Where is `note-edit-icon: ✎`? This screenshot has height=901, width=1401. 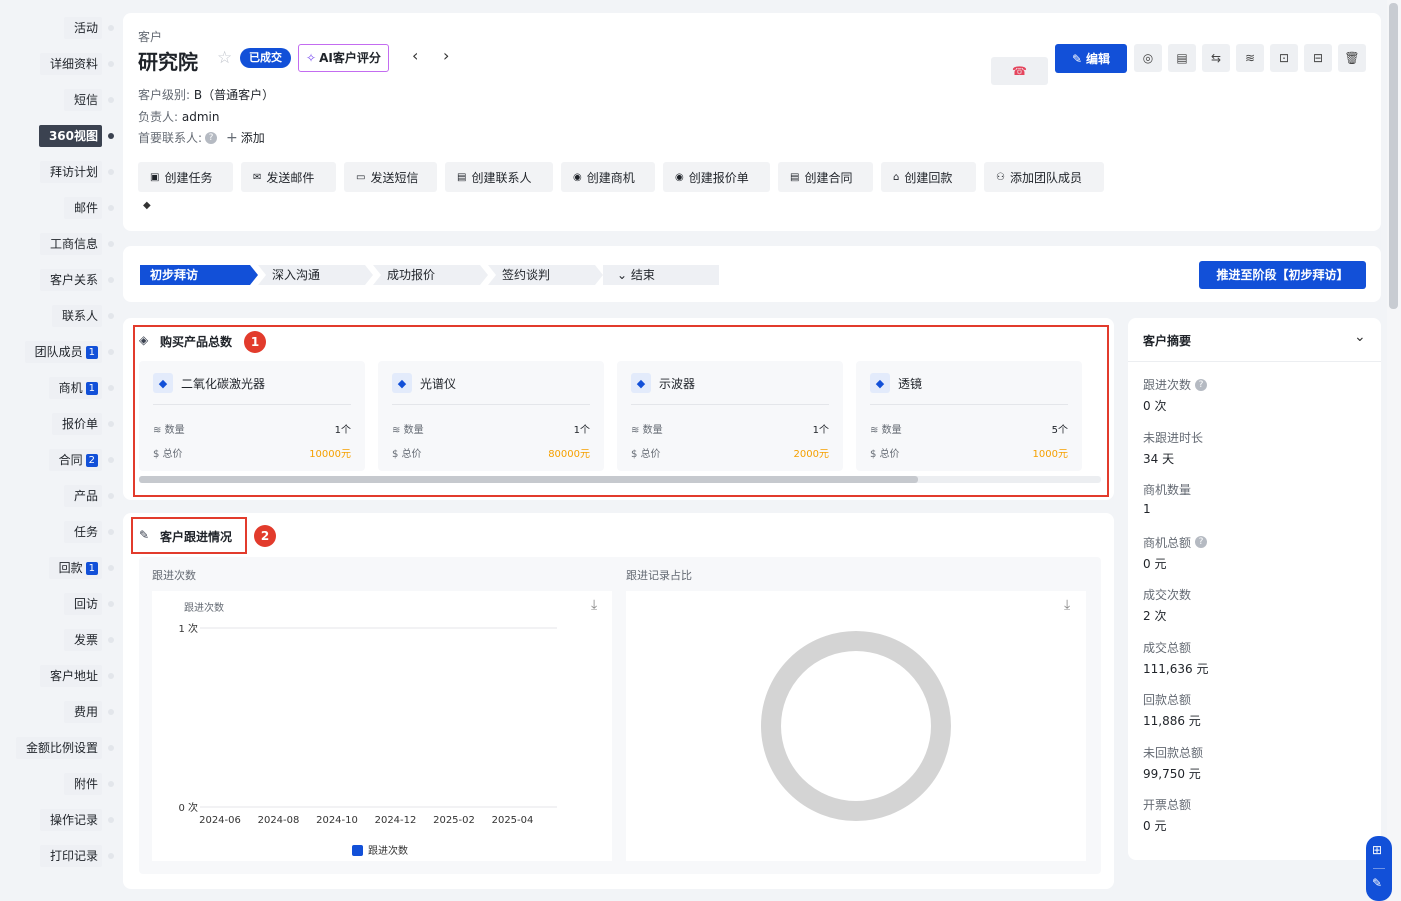
note-edit-icon: ✎ is located at coordinates (1377, 883).